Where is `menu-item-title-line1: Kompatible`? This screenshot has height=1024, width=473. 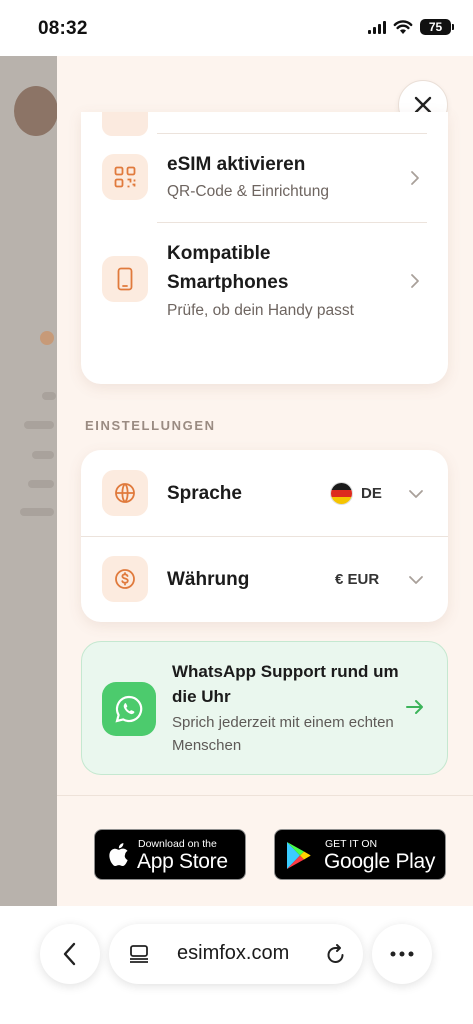 menu-item-title-line1: Kompatible is located at coordinates (219, 253).